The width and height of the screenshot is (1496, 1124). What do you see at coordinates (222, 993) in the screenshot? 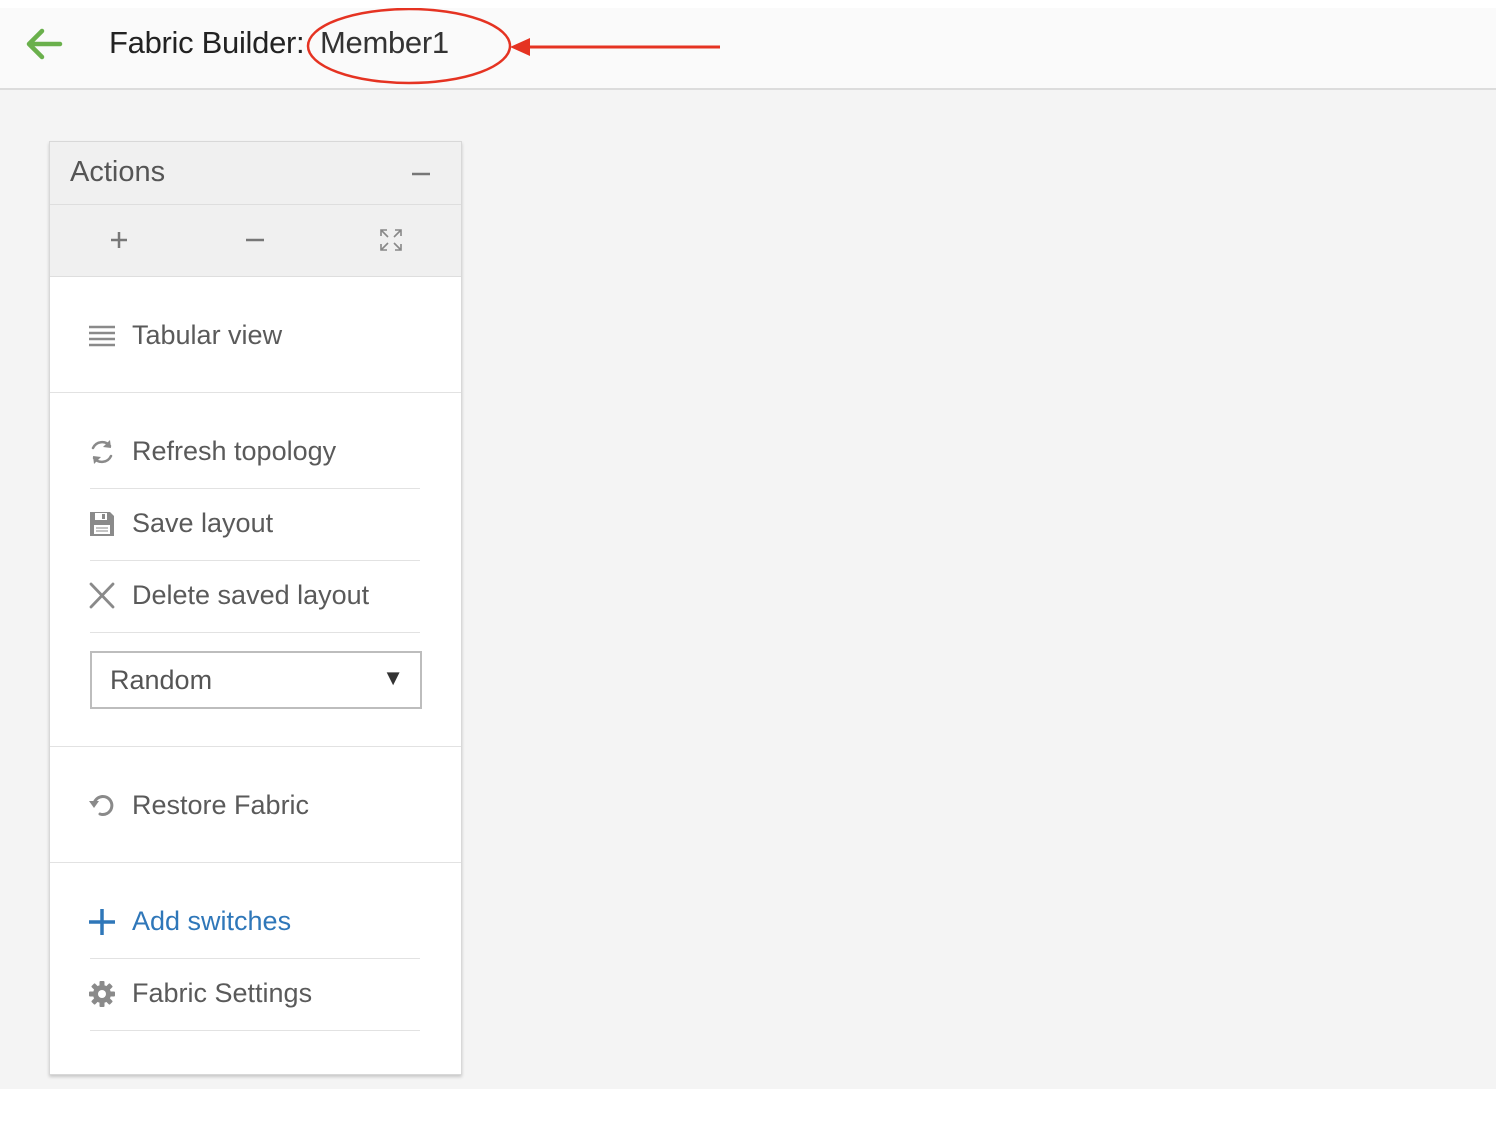
I see `fabric-settings-label: Fabric Settings` at bounding box center [222, 993].